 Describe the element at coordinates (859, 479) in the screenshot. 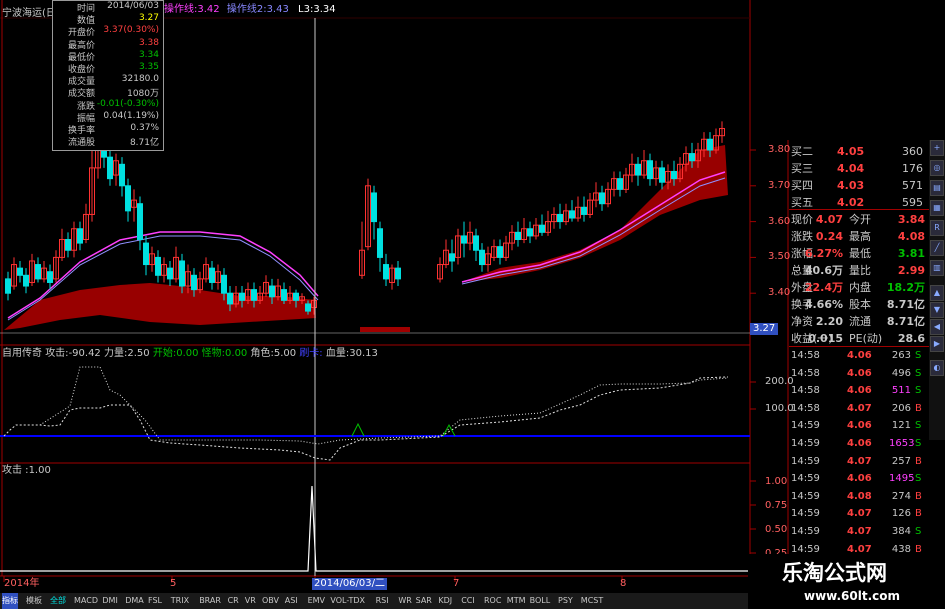

I see `tick-row: 14:59 4.06 1495 S` at that location.